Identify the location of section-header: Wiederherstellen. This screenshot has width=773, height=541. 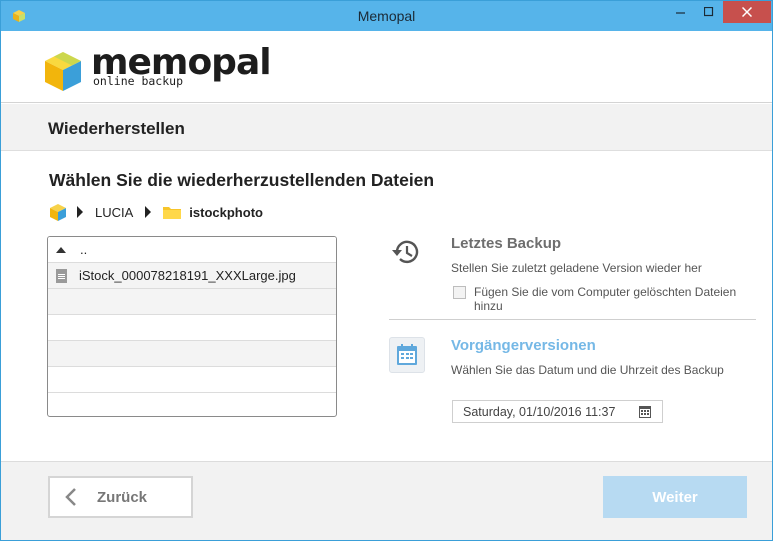
(386, 127).